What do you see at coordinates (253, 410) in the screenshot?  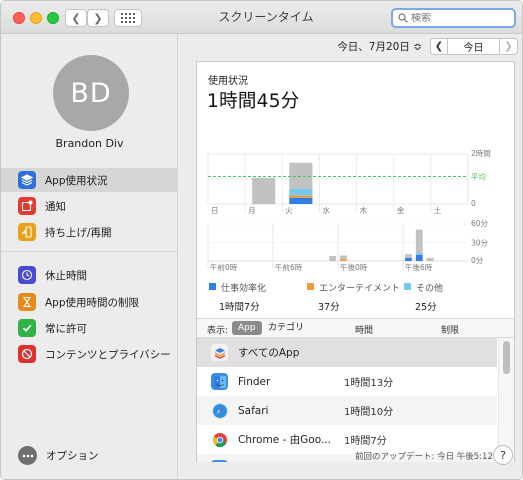 I see `app-name: Safari` at bounding box center [253, 410].